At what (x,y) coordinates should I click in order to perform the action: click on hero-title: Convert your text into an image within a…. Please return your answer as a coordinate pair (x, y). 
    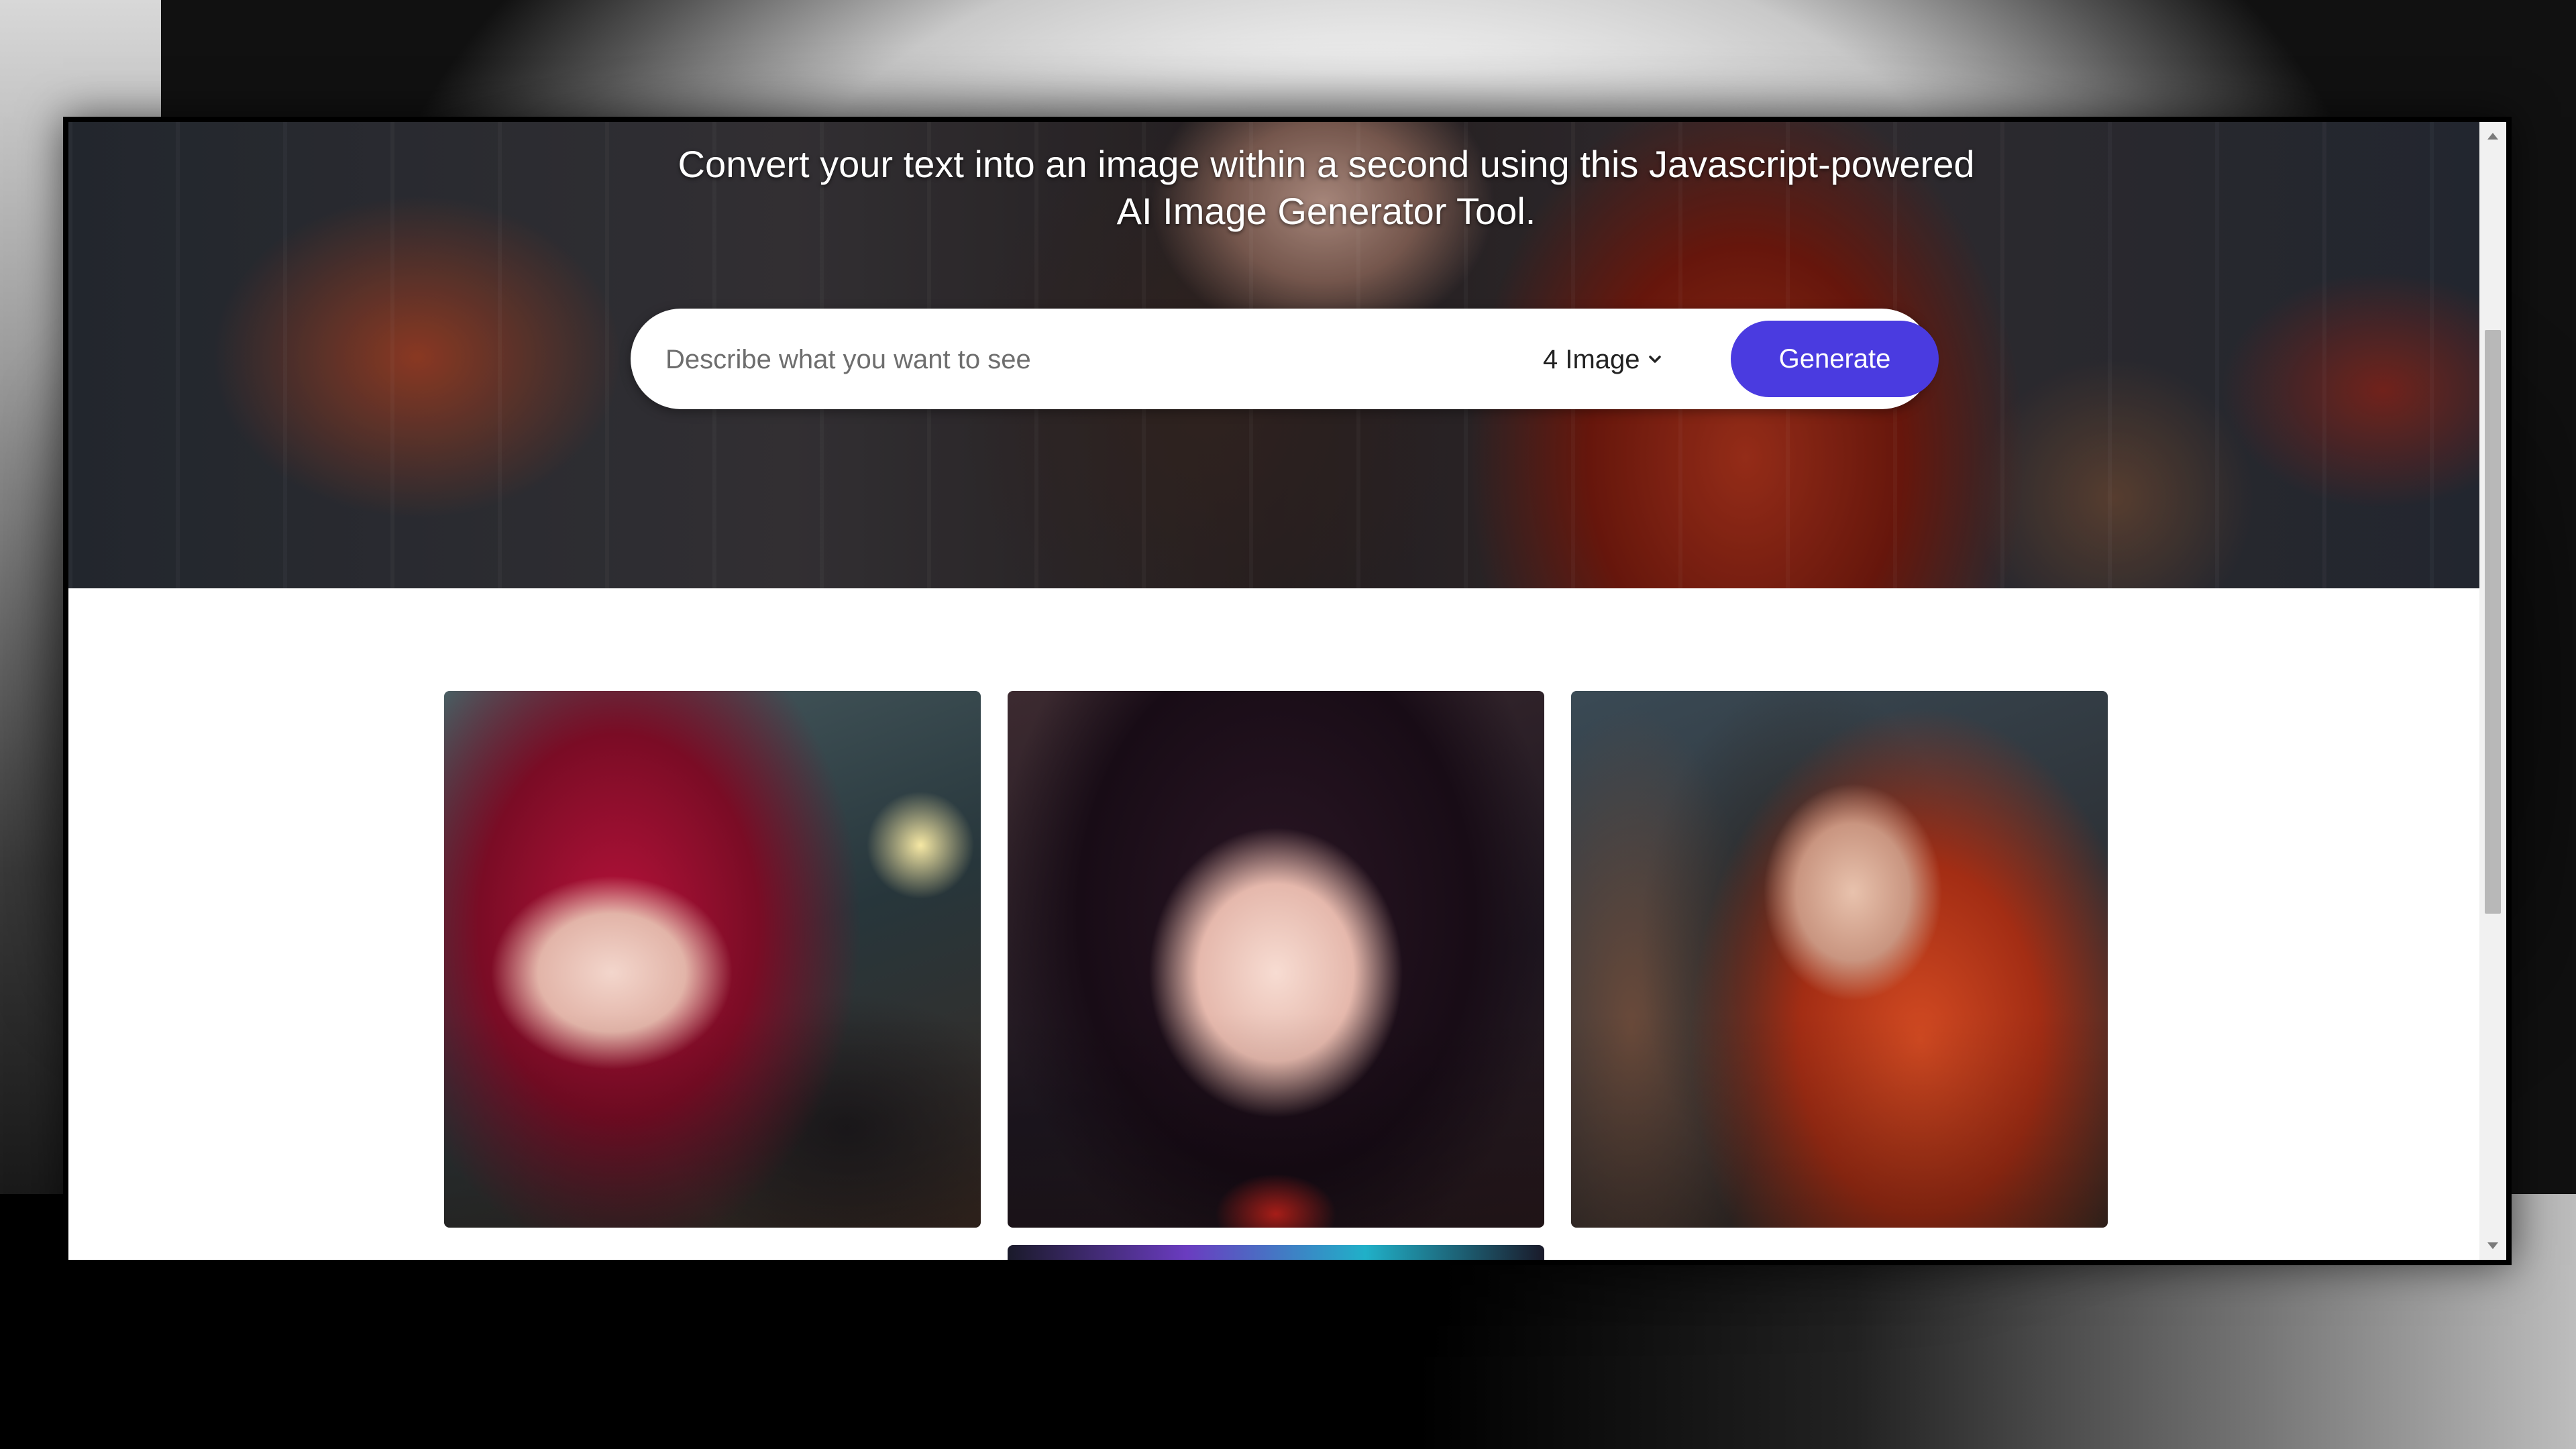
    Looking at the image, I should click on (1326, 187).